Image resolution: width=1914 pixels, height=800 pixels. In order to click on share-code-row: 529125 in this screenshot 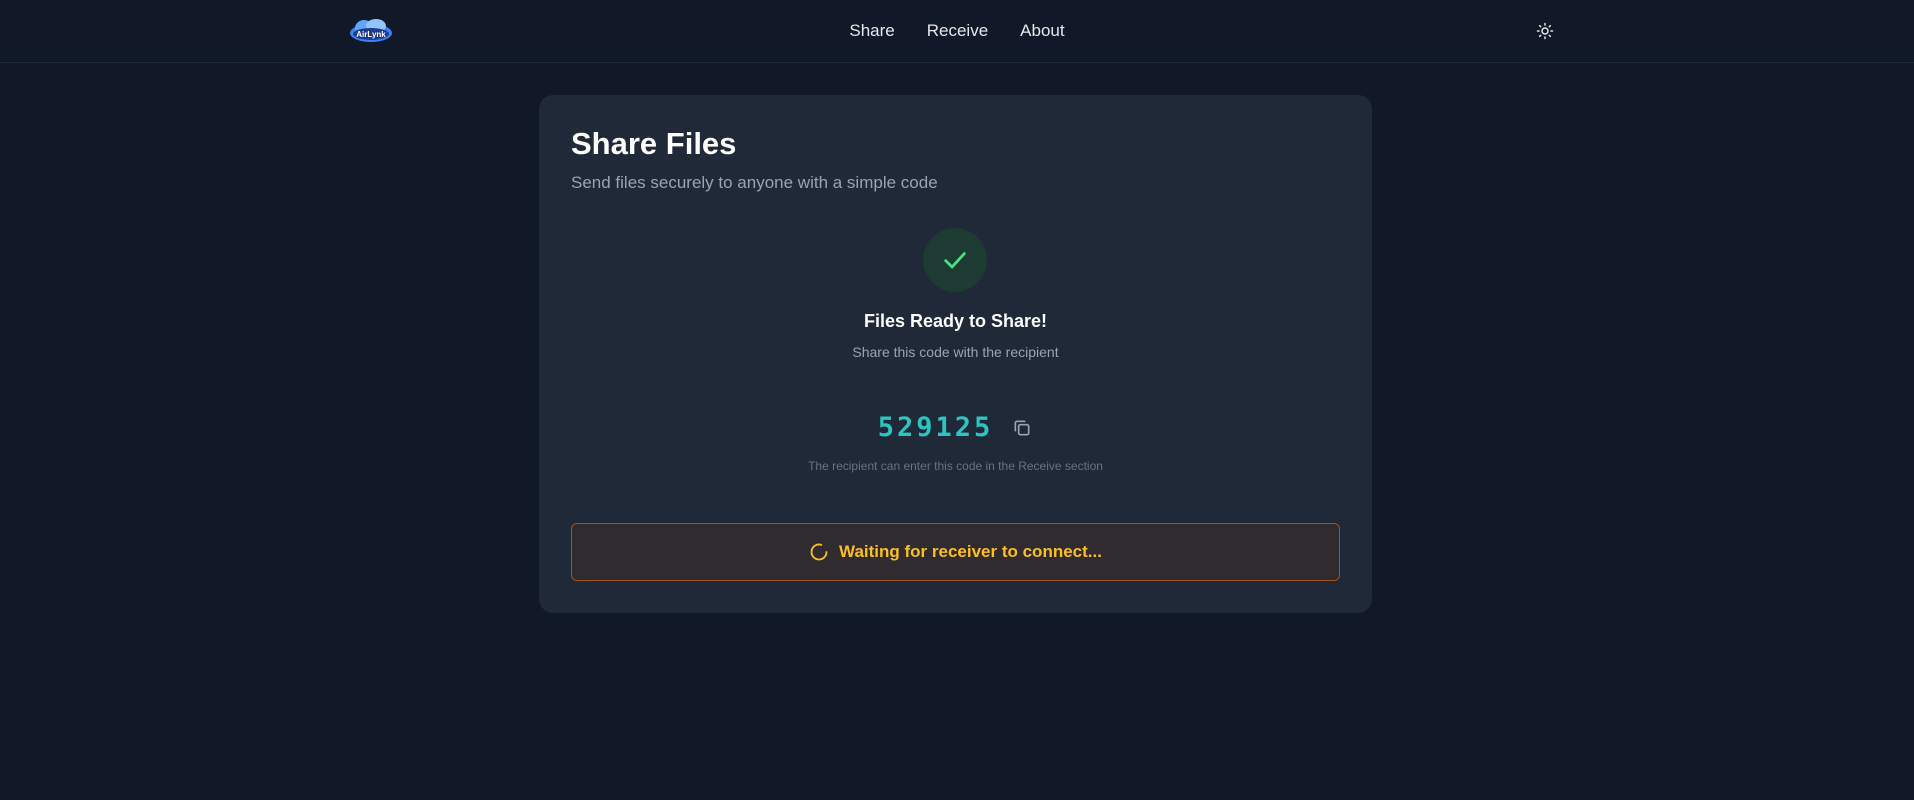, I will do `click(955, 428)`.